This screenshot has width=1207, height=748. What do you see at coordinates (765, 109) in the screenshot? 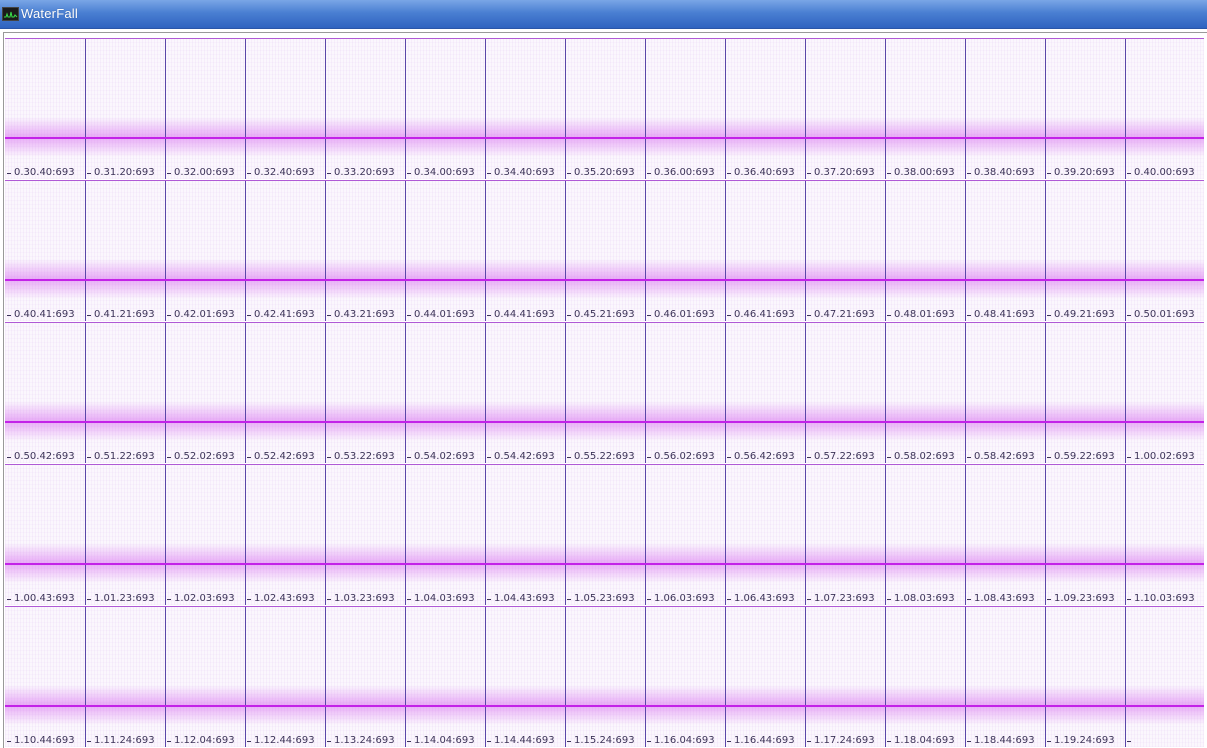
I see `waterfall-cell: 0.36.40:693` at bounding box center [765, 109].